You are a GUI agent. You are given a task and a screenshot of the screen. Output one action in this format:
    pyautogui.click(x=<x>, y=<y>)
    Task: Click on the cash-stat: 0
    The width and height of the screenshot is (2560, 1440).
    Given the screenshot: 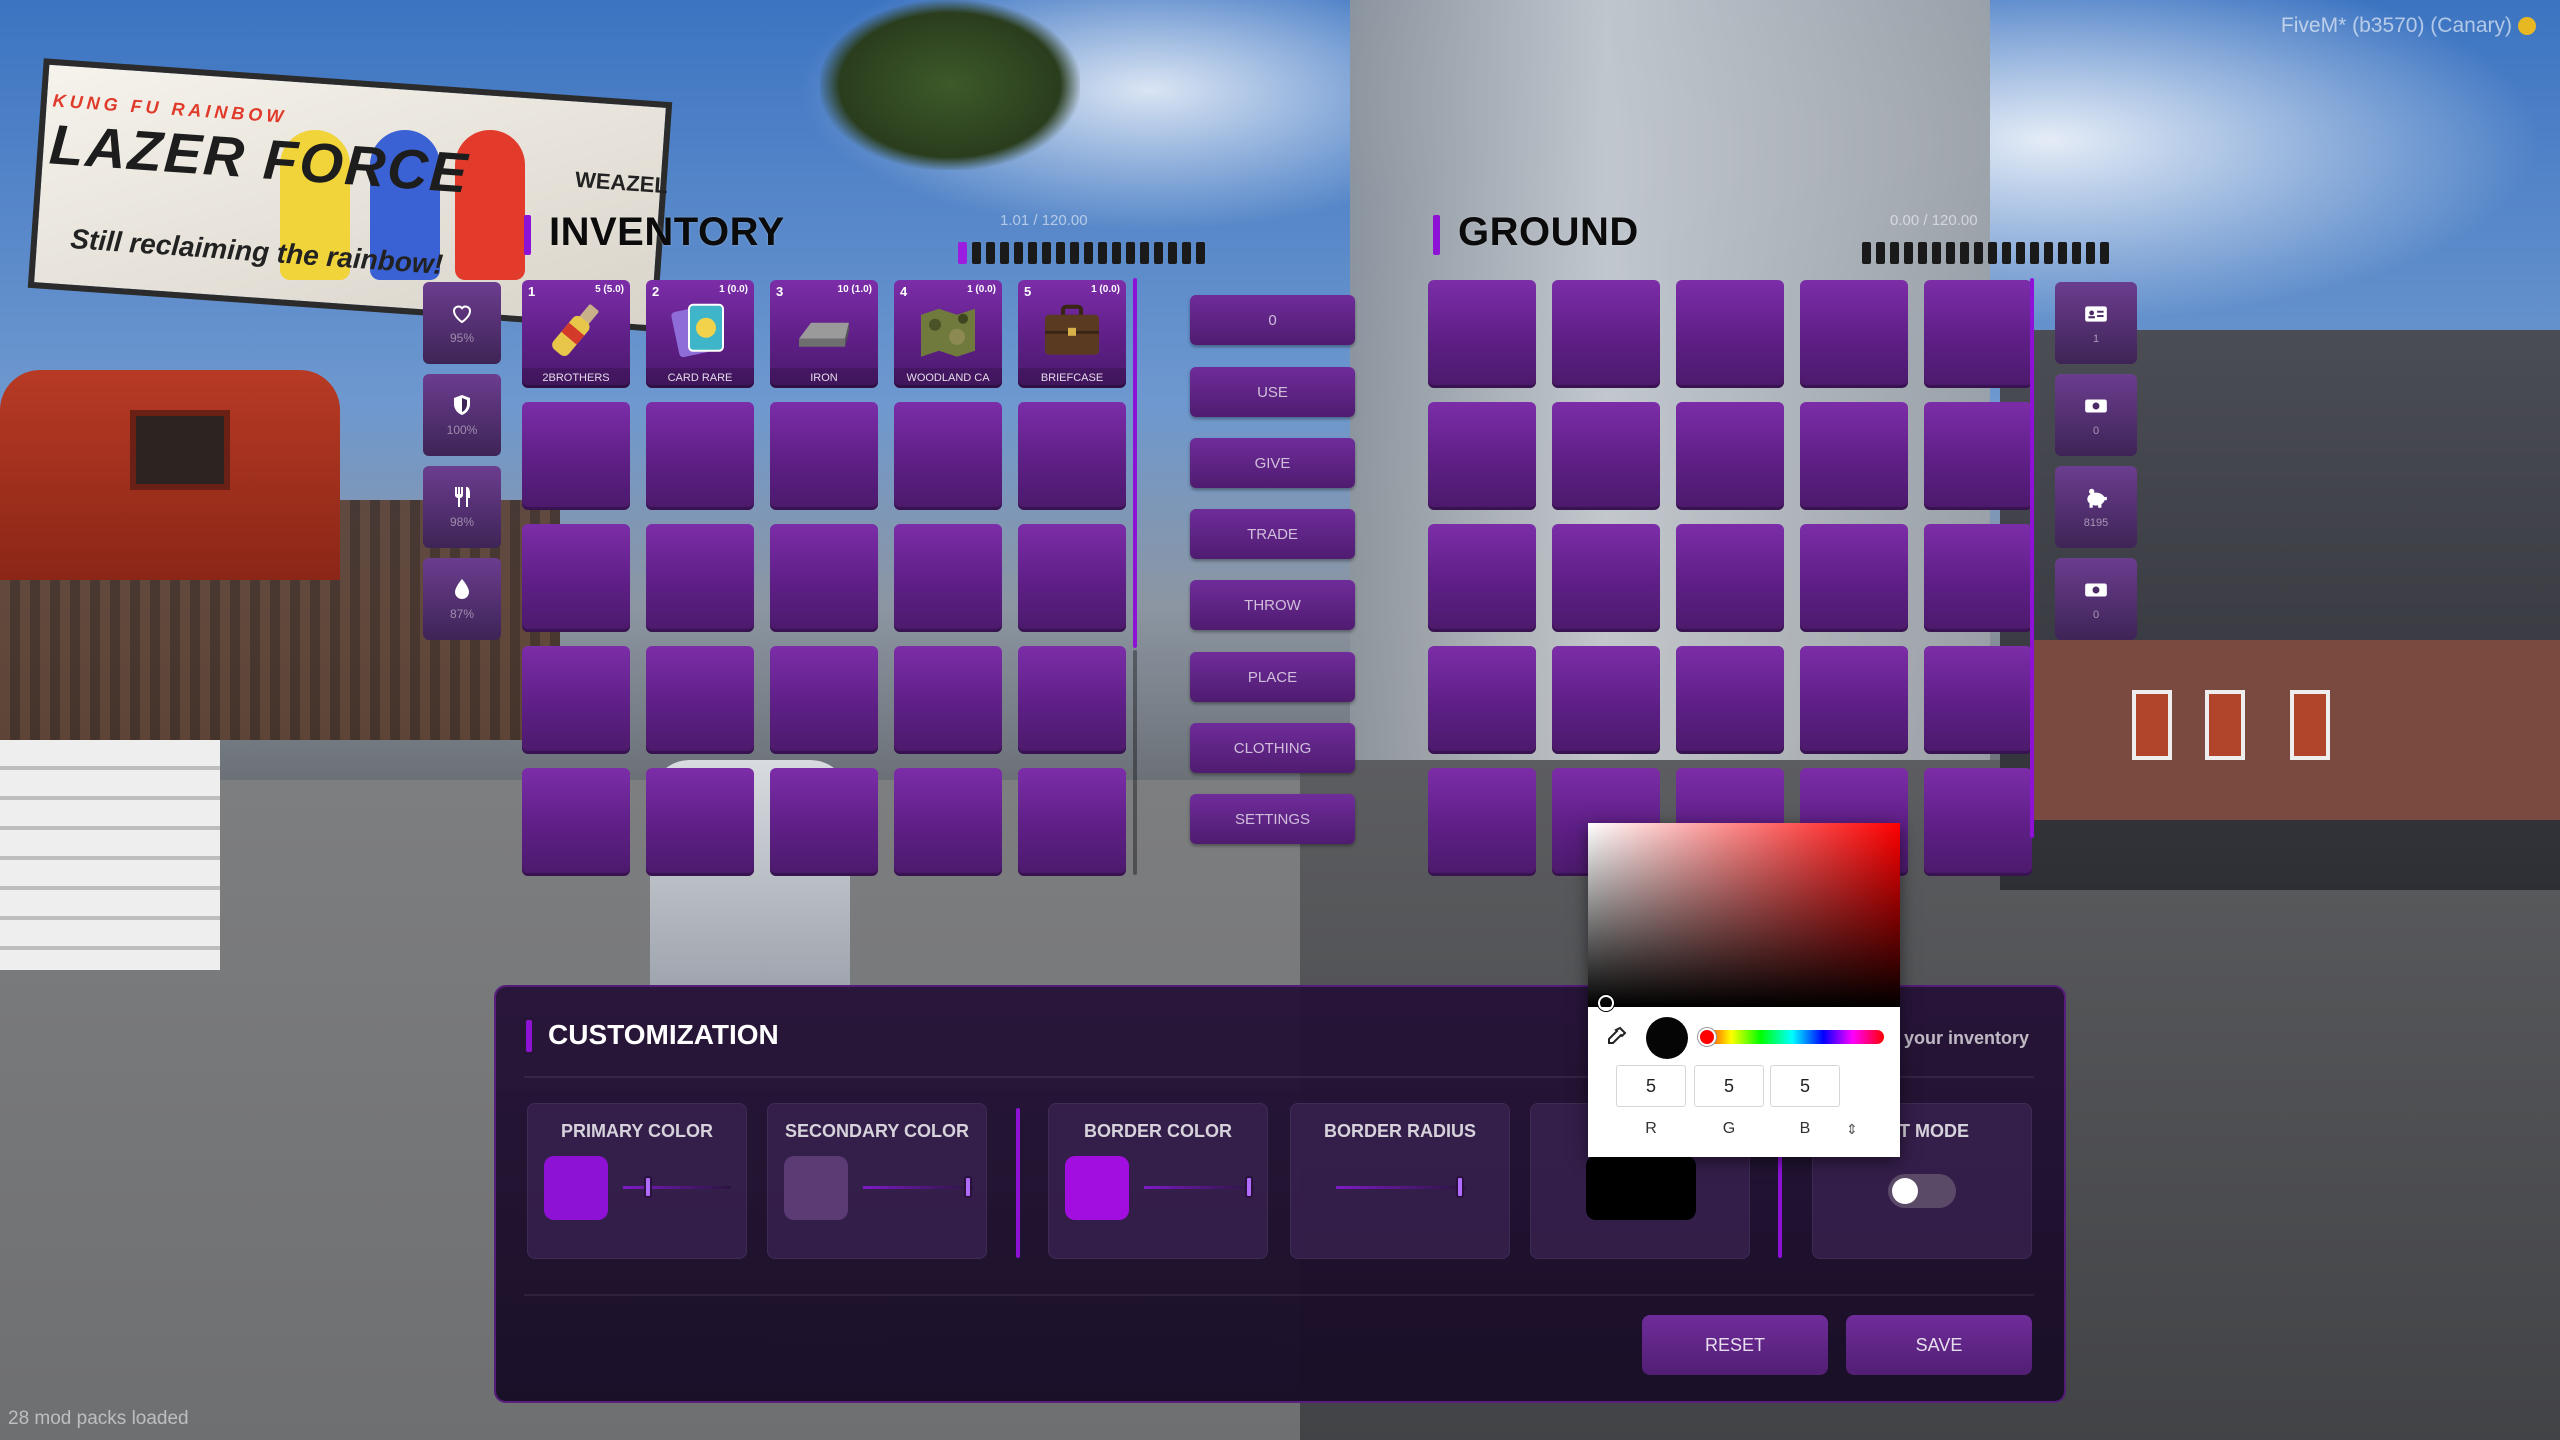 What is the action you would take?
    pyautogui.click(x=2096, y=415)
    